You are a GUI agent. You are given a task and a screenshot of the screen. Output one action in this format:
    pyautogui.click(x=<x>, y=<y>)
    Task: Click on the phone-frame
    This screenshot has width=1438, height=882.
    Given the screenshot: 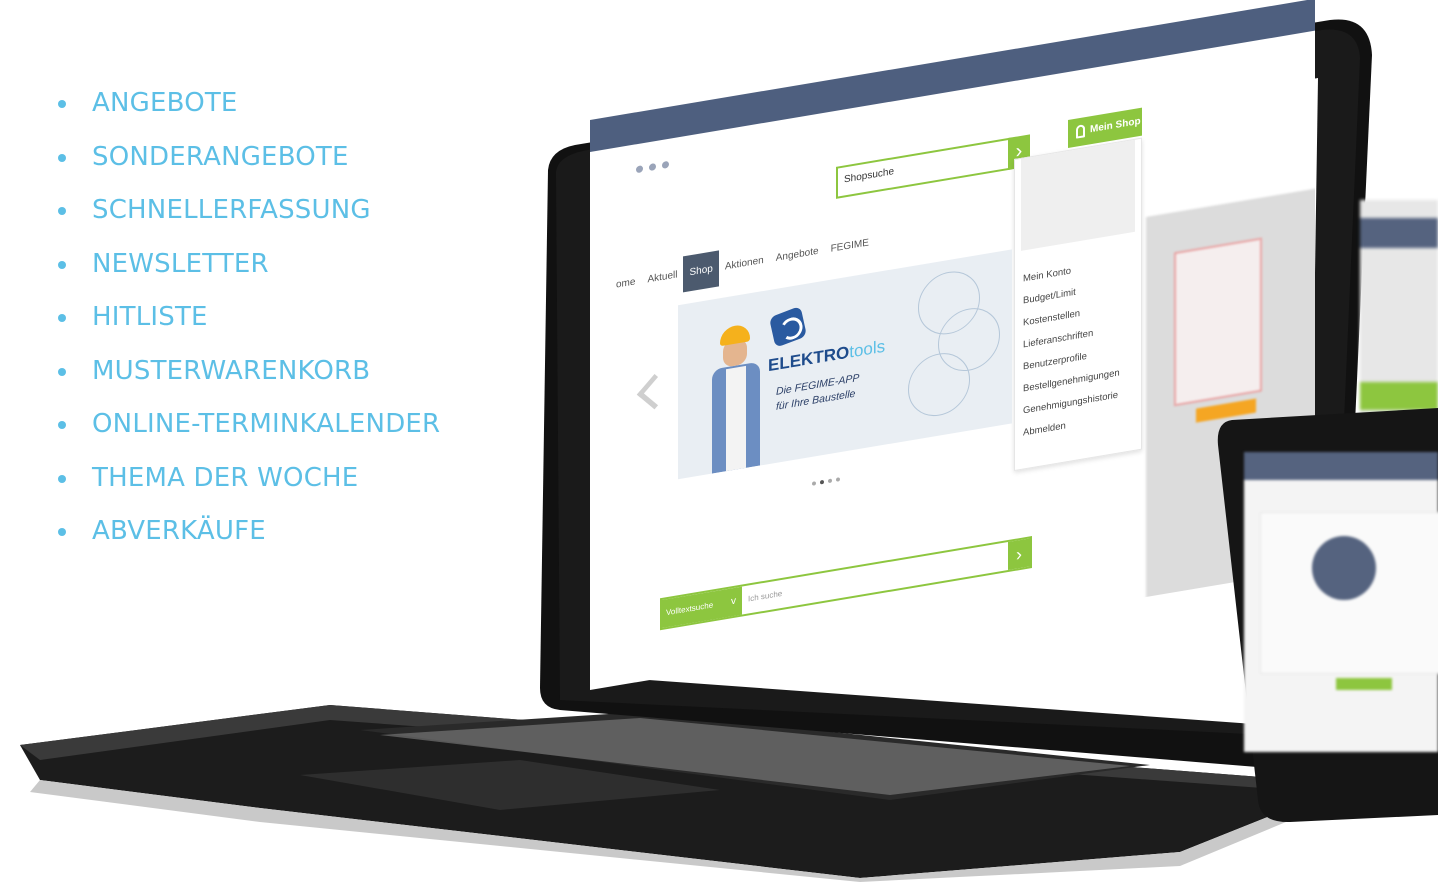 What is the action you would take?
    pyautogui.click(x=1327, y=615)
    